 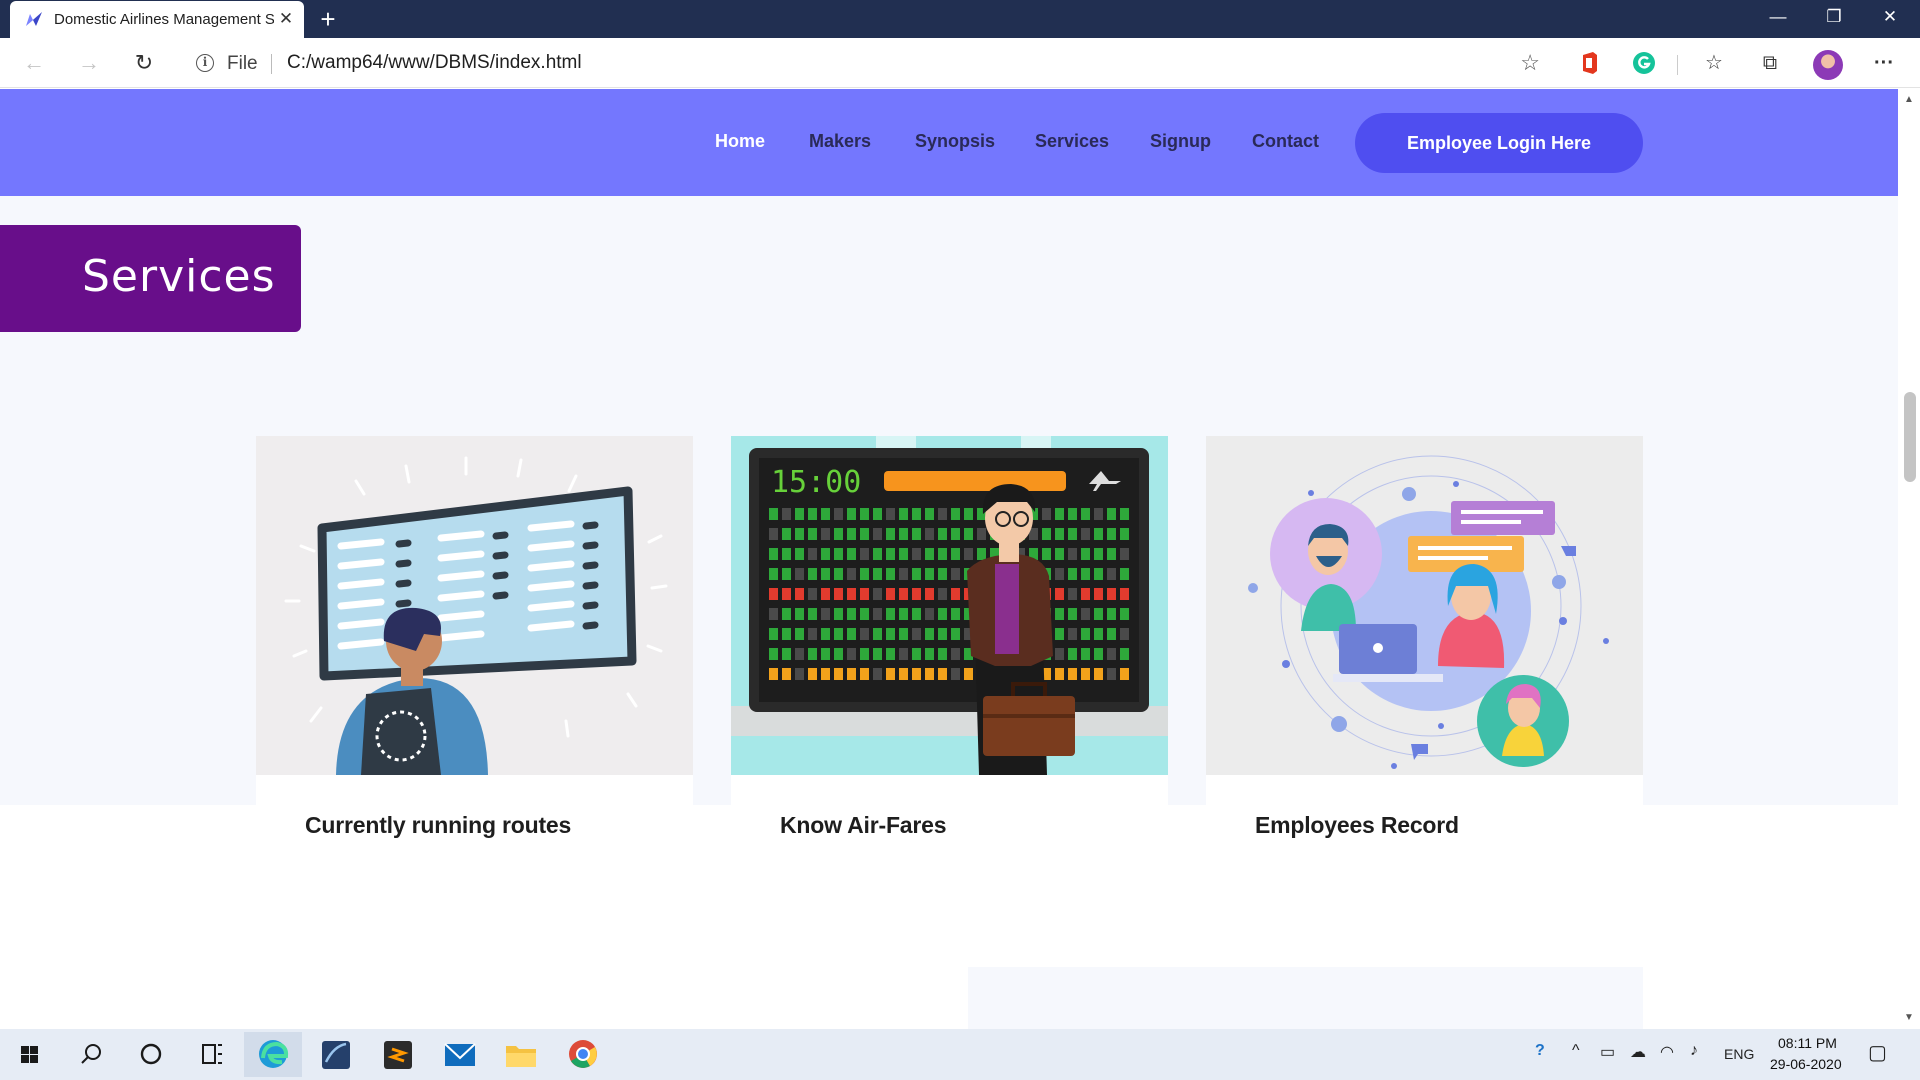 What do you see at coordinates (1807, 1043) in the screenshot?
I see `clock-time: 08:11 PM` at bounding box center [1807, 1043].